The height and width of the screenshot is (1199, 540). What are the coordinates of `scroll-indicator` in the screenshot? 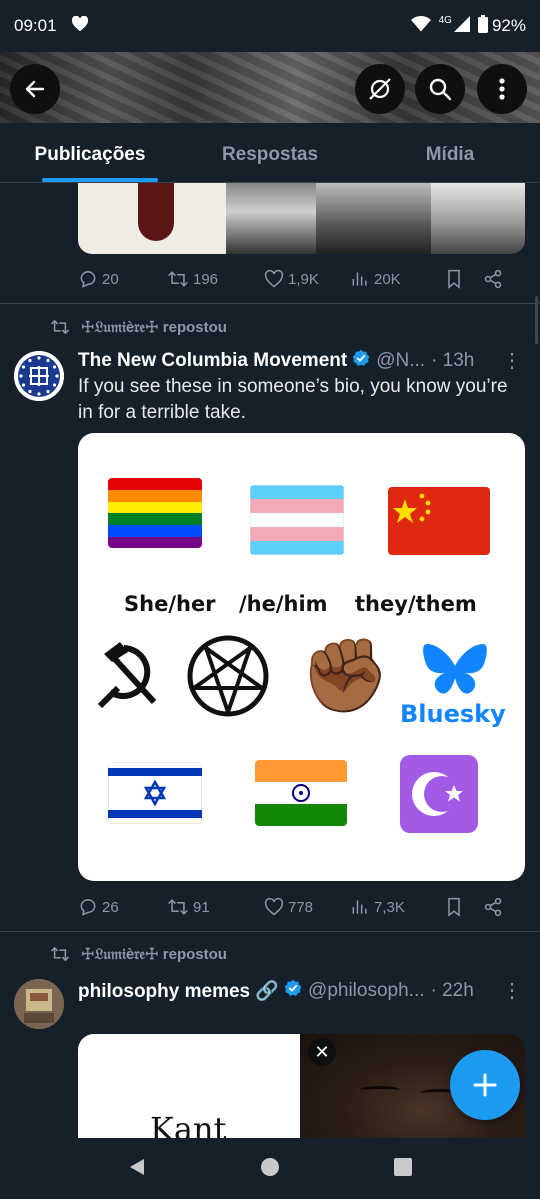 It's located at (536, 320).